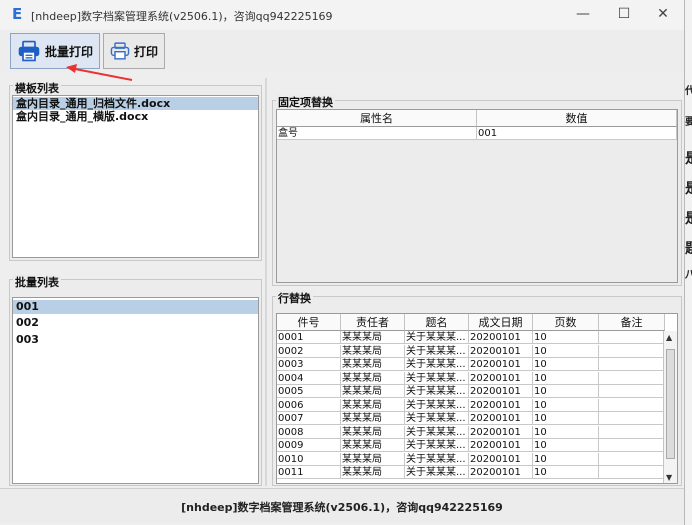  Describe the element at coordinates (309, 405) in the screenshot. I see `table-cell: 0006` at that location.